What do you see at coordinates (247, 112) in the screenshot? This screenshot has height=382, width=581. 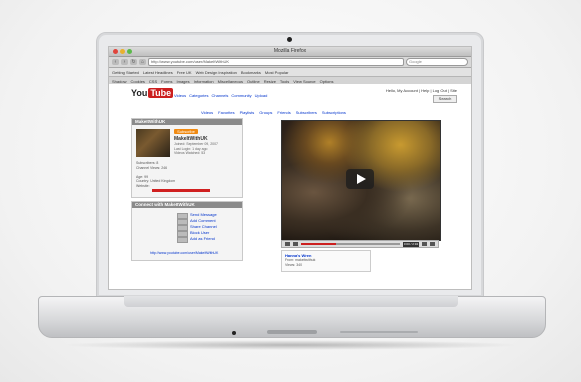 I see `channel-nav-link: Playlists` at bounding box center [247, 112].